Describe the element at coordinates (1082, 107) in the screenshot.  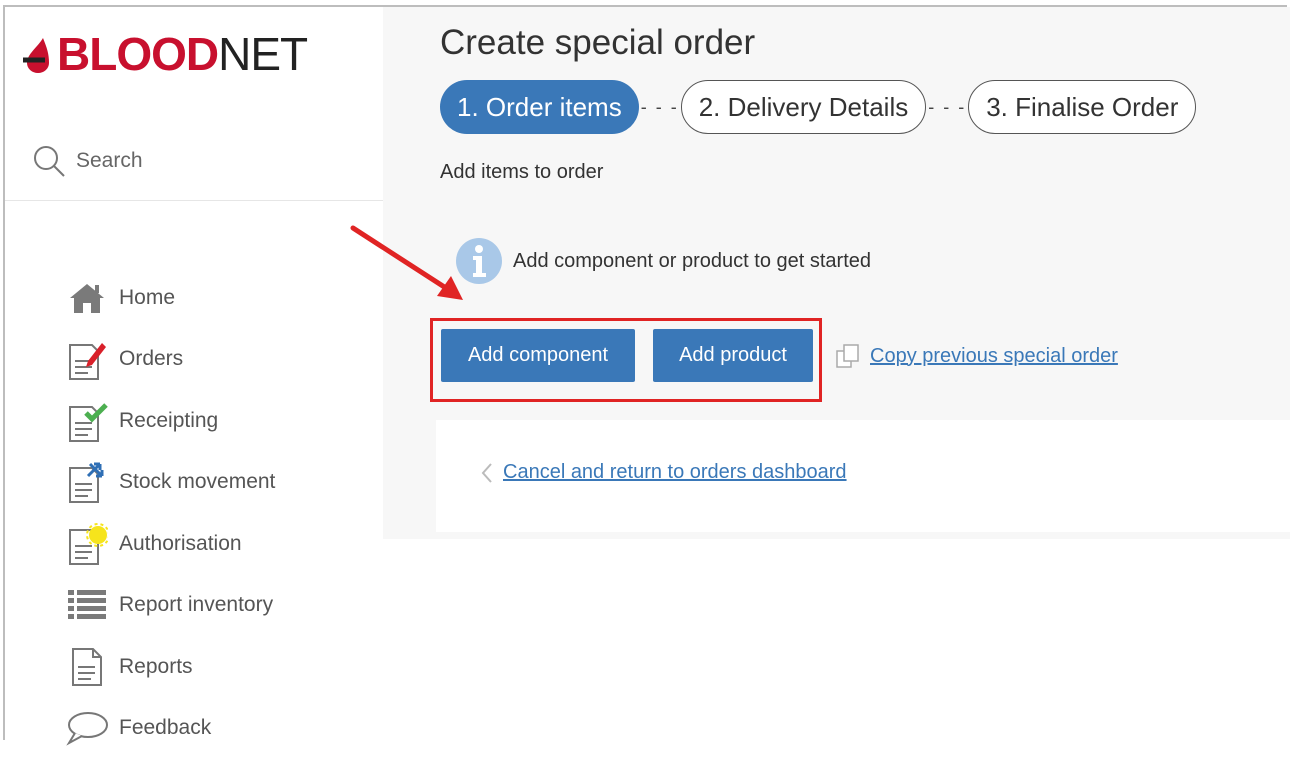
I see `step-finalise-order: 3. Finalise Order` at that location.